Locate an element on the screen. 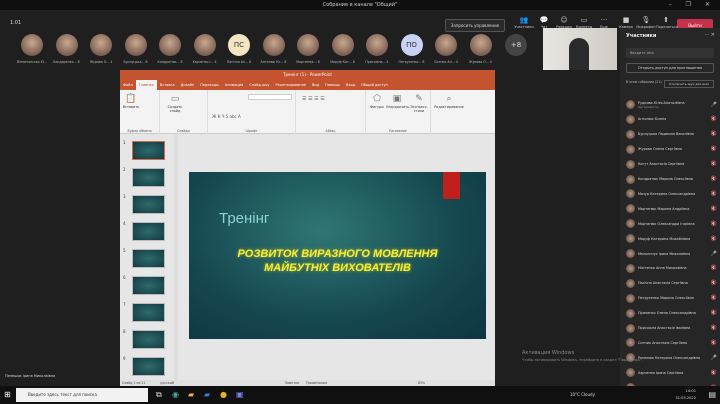 This screenshot has height=404, width=720. participant-item: Пасічна Анастасія Сергіївна 🔇 is located at coordinates (672, 283).